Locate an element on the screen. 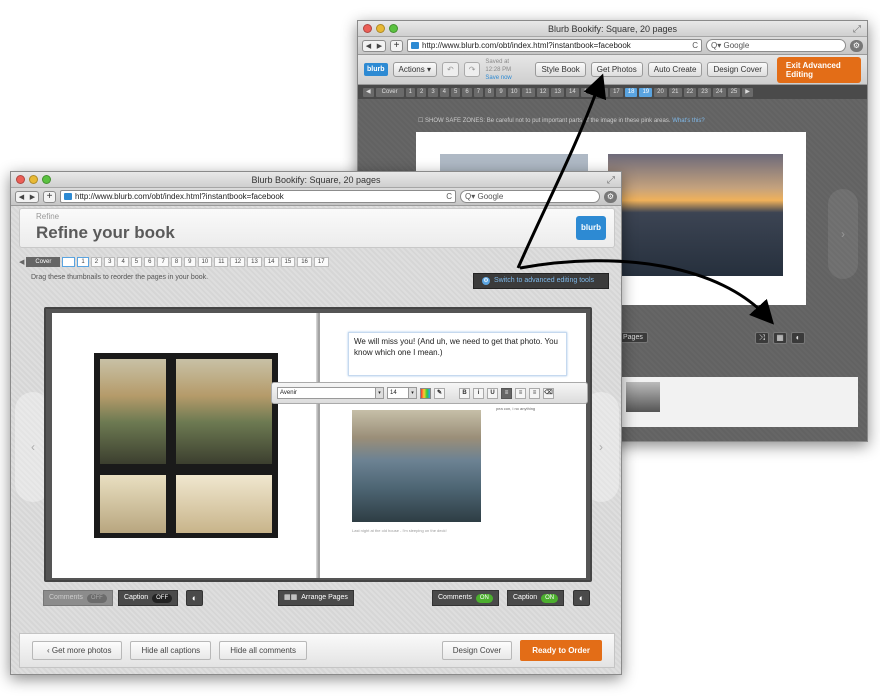 The height and width of the screenshot is (700, 880). page-thumb: 25 is located at coordinates (734, 92).